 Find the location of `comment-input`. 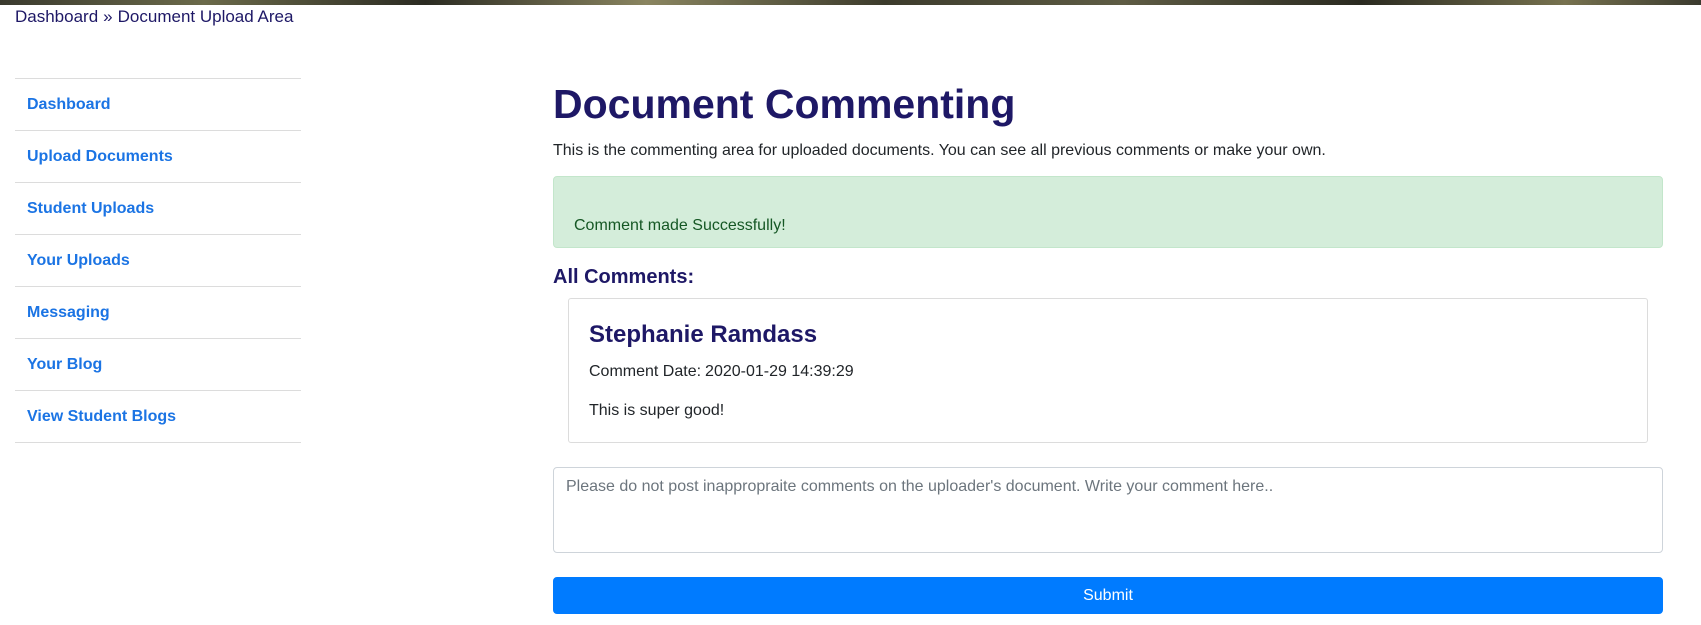

comment-input is located at coordinates (1108, 510).